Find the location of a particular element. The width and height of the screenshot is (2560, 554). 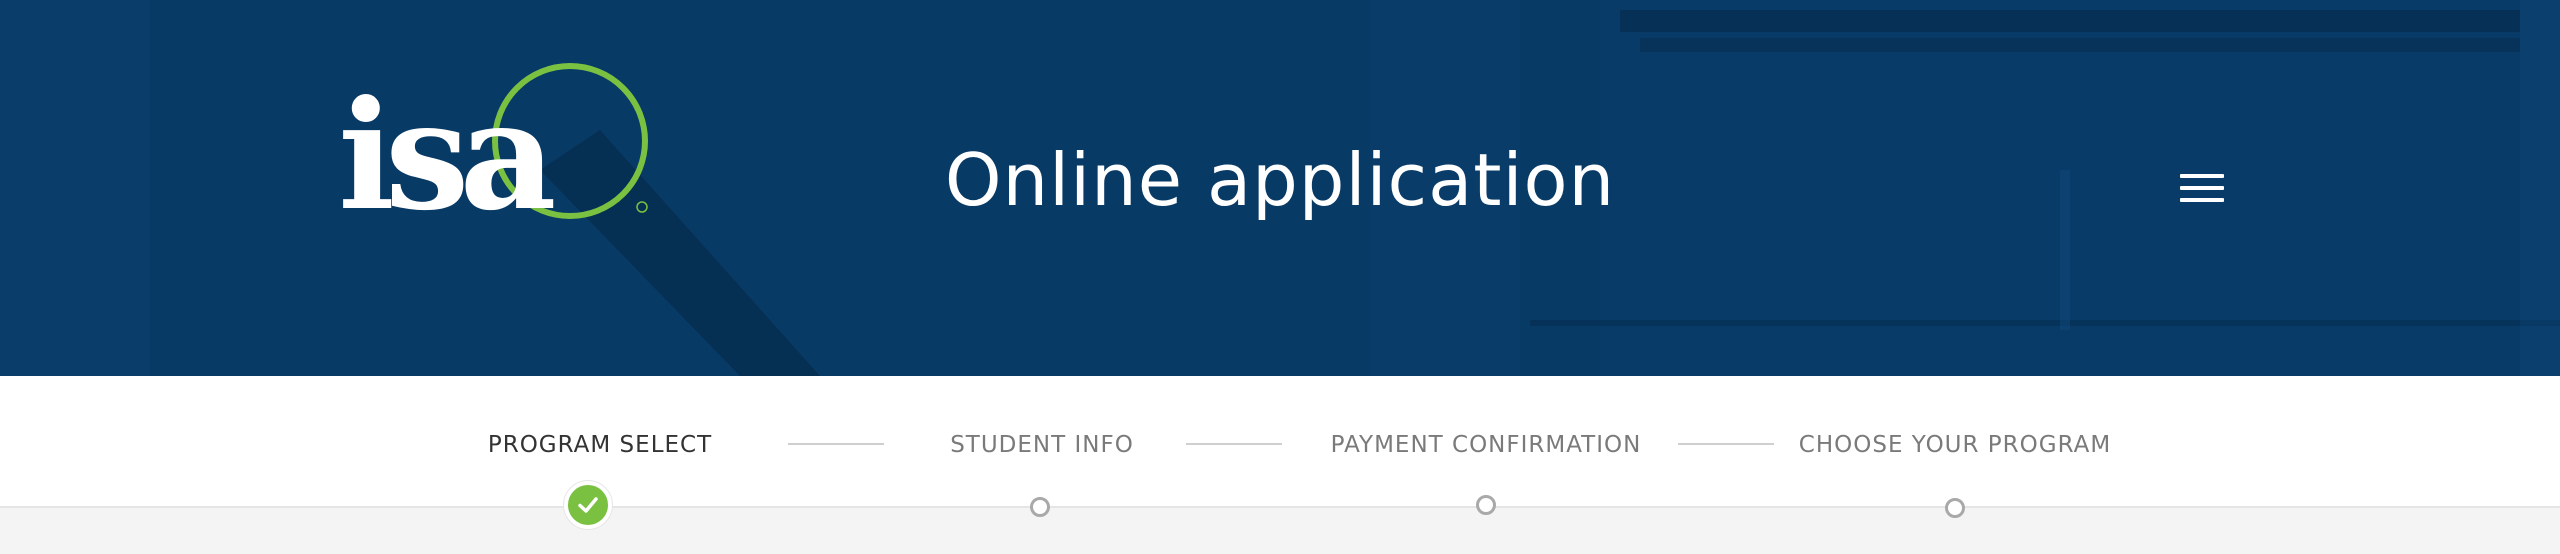

step-student-info-label: STUDENT INFO is located at coordinates (1042, 445).